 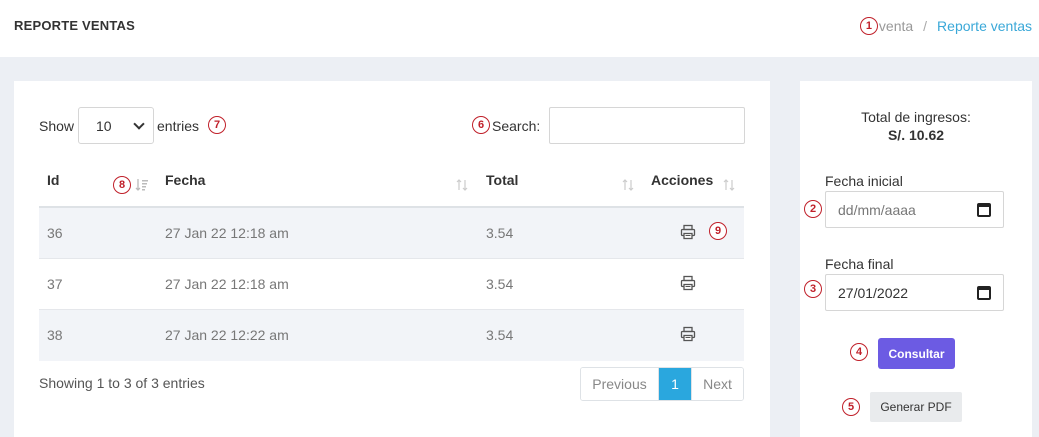 I want to click on start-date-input: dd/mm/aaaa, so click(x=914, y=209).